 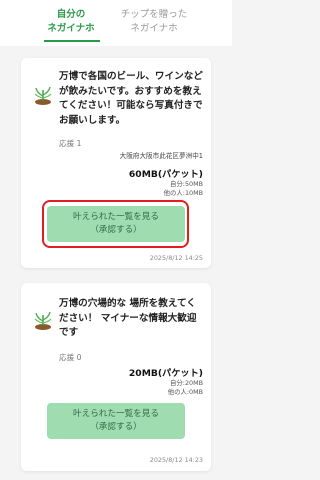 What do you see at coordinates (186, 184) in the screenshot?
I see `own-amount: 自分:50MB` at bounding box center [186, 184].